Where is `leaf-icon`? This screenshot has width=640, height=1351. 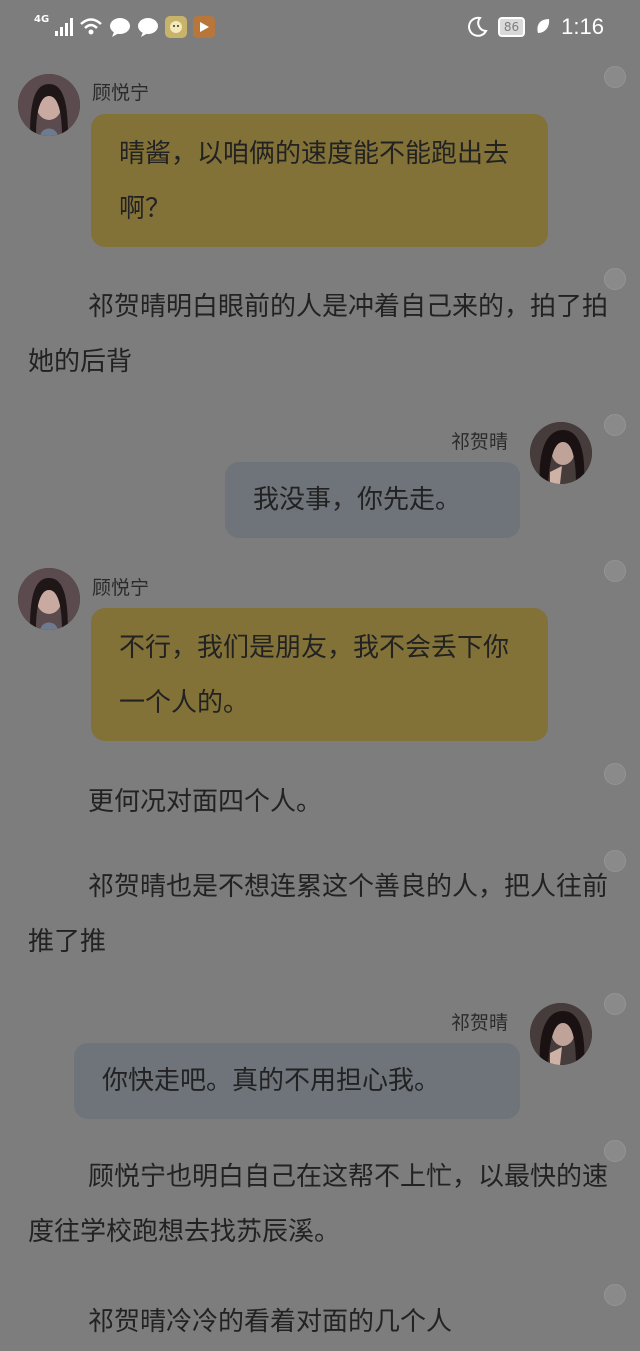
leaf-icon is located at coordinates (543, 26).